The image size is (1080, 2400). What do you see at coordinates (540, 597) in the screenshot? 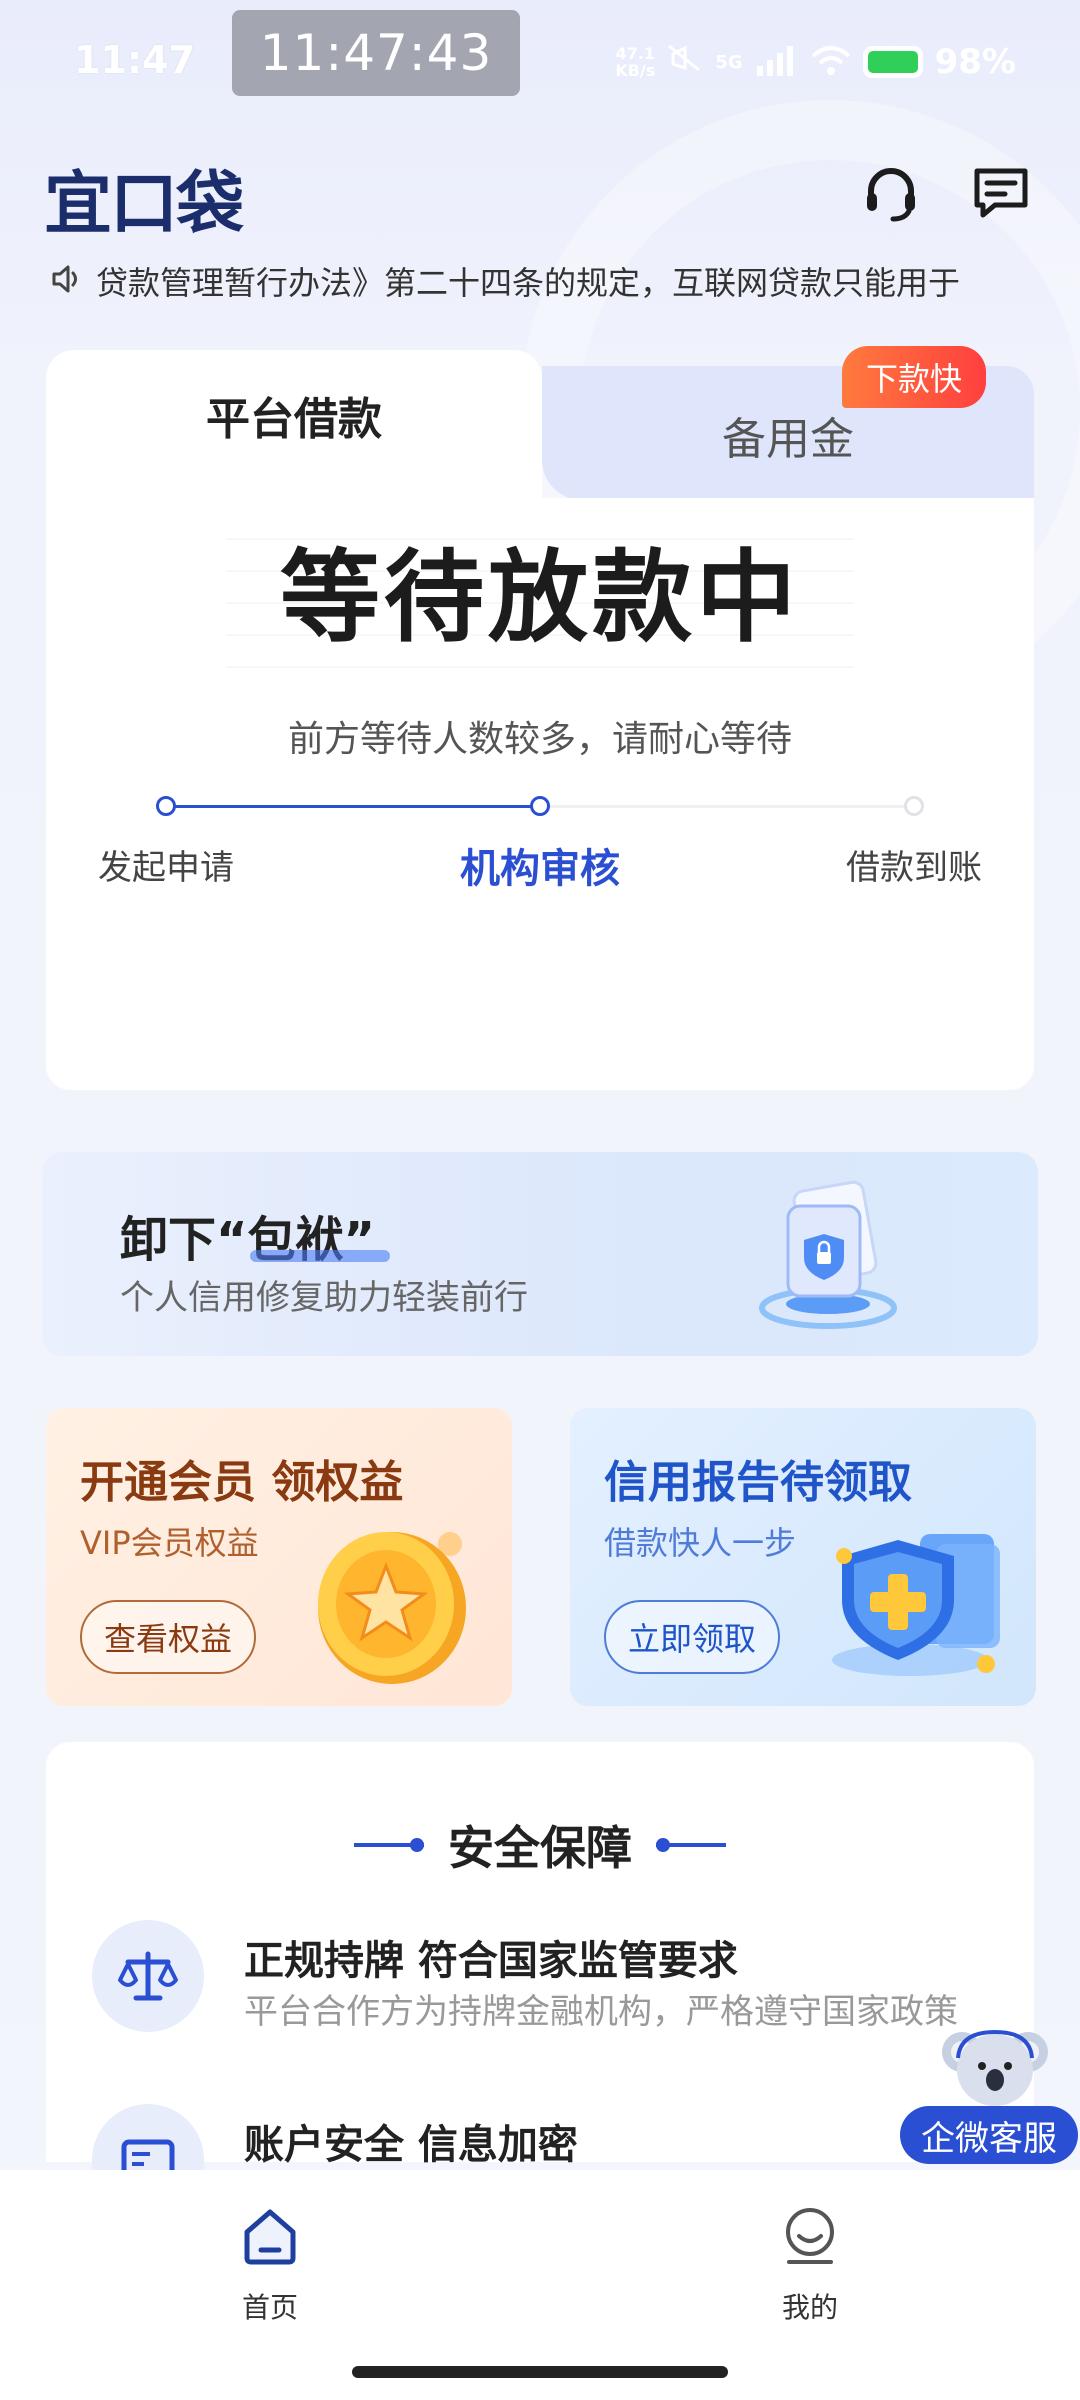
I see `status-title: 等待放款中` at bounding box center [540, 597].